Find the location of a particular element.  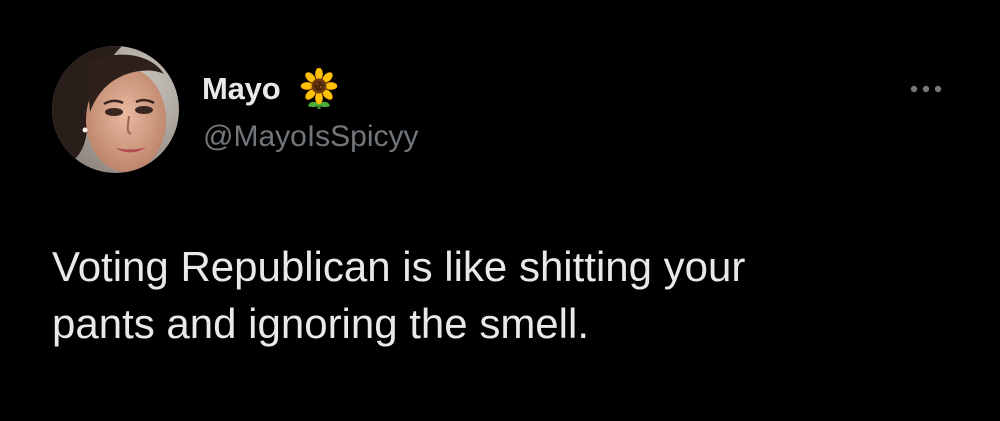

tweet-text-line: Voting Republican is like shitting your is located at coordinates (399, 266).